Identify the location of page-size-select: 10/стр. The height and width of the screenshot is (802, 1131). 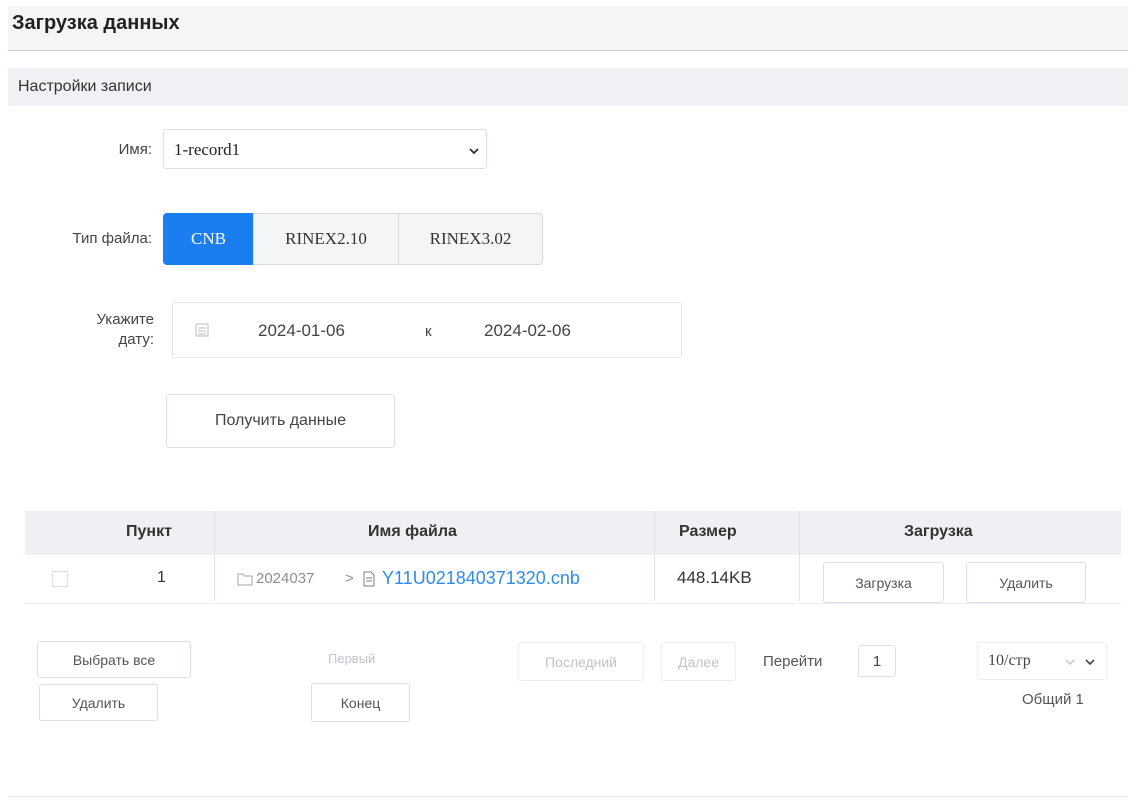
(1042, 661).